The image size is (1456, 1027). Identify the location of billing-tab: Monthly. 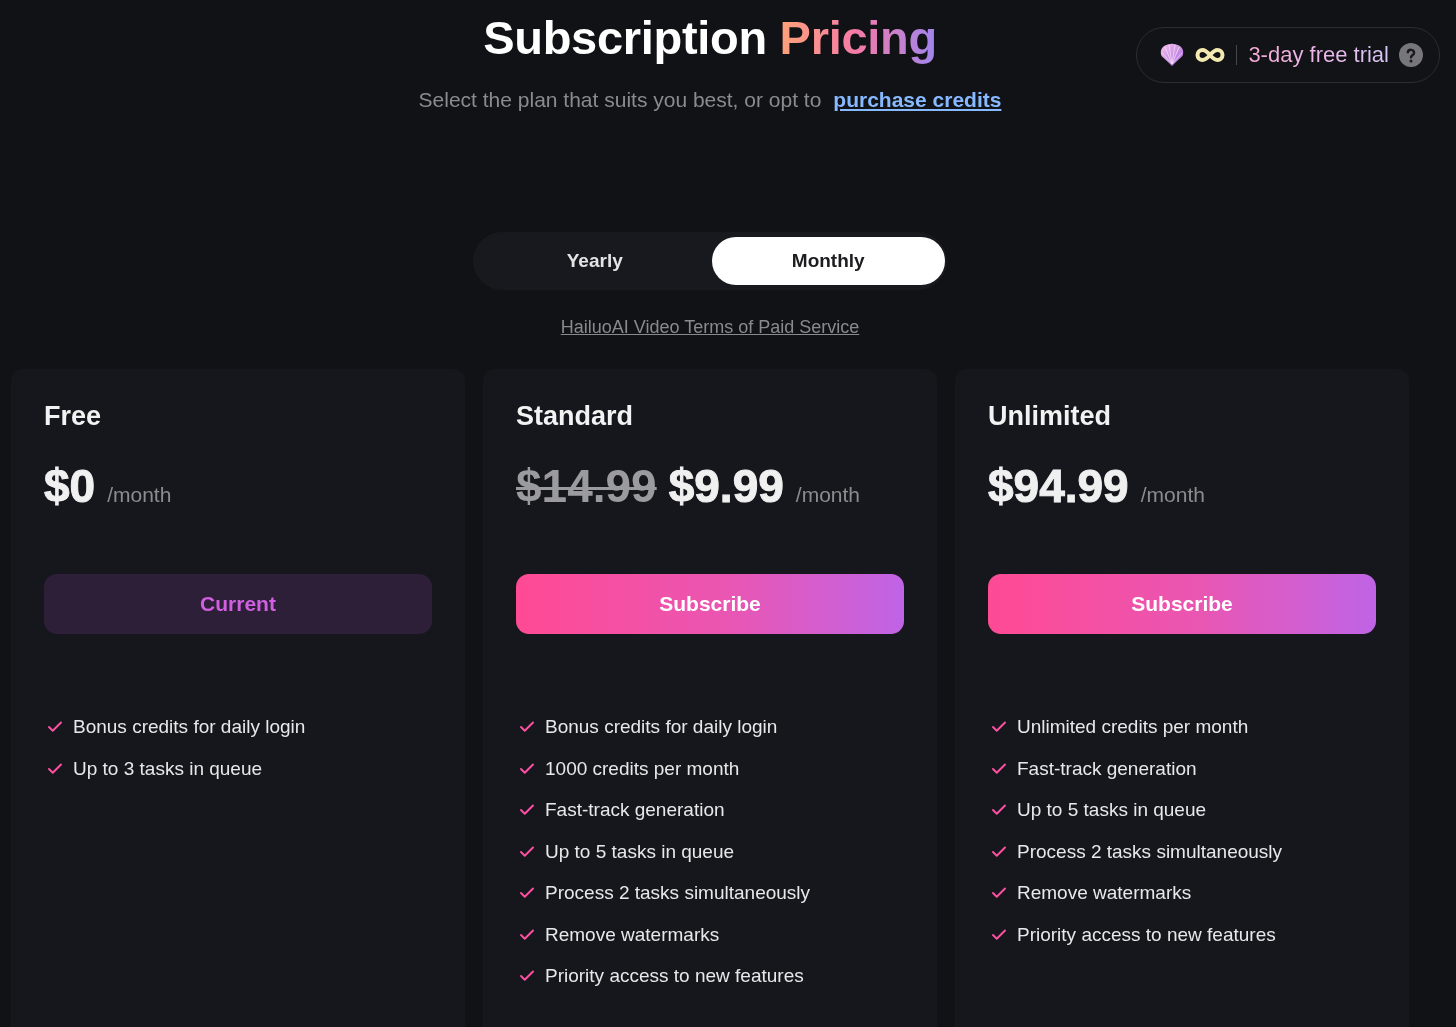
(828, 261).